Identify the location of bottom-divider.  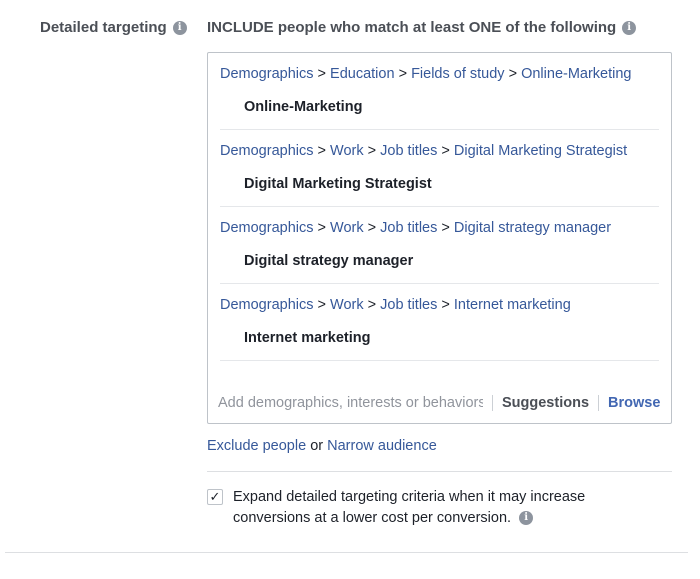
(346, 552).